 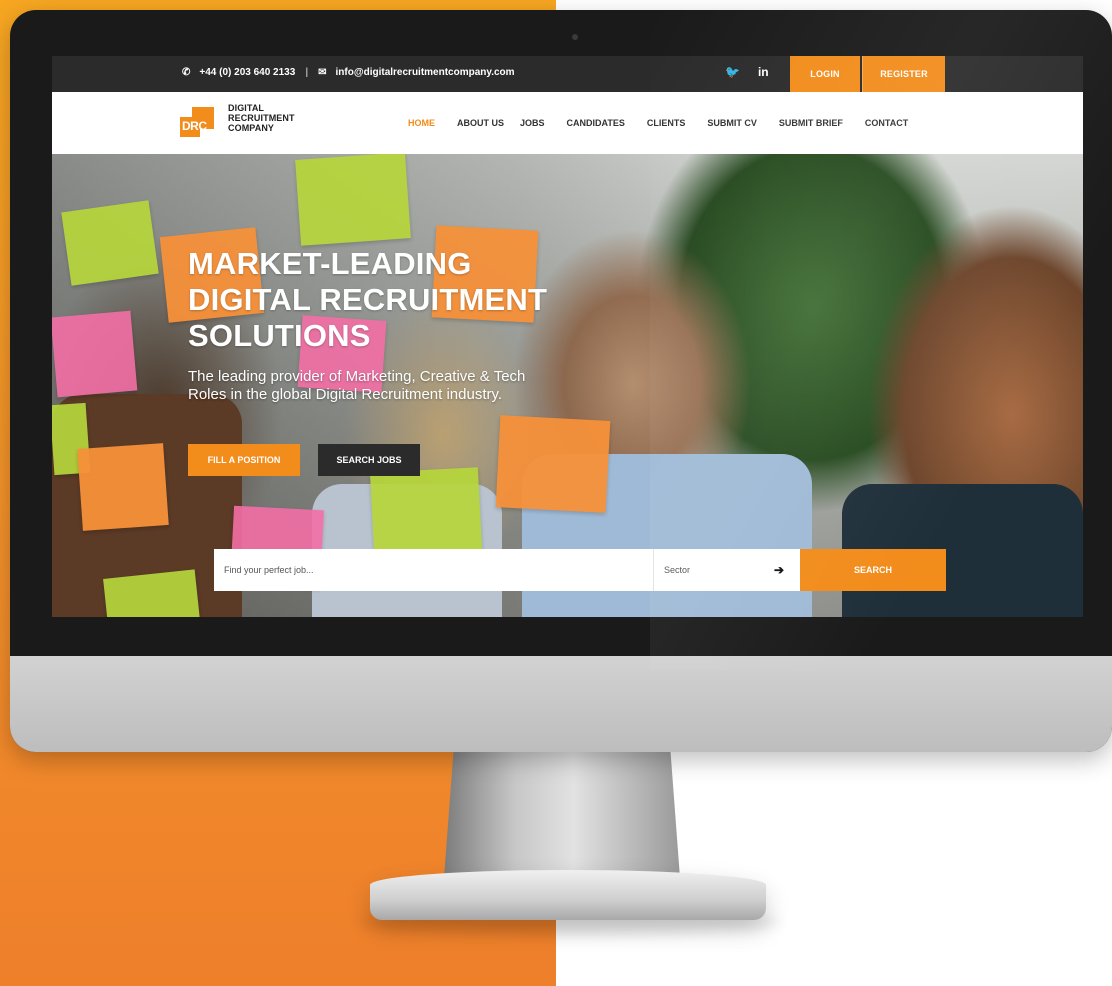 What do you see at coordinates (568, 895) in the screenshot?
I see `monitor-stand-base` at bounding box center [568, 895].